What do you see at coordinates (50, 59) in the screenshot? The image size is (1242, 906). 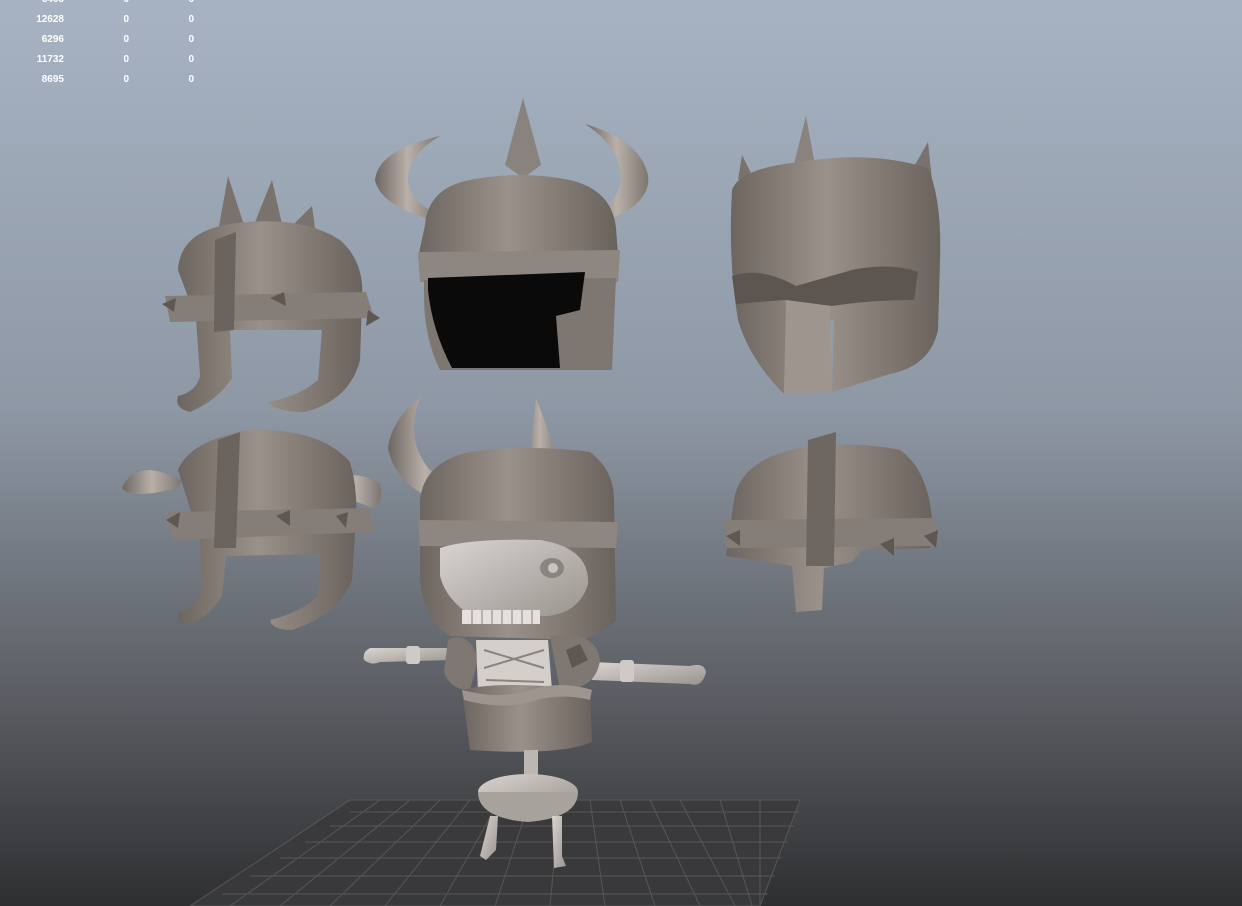 I see `hud-value: 11732` at bounding box center [50, 59].